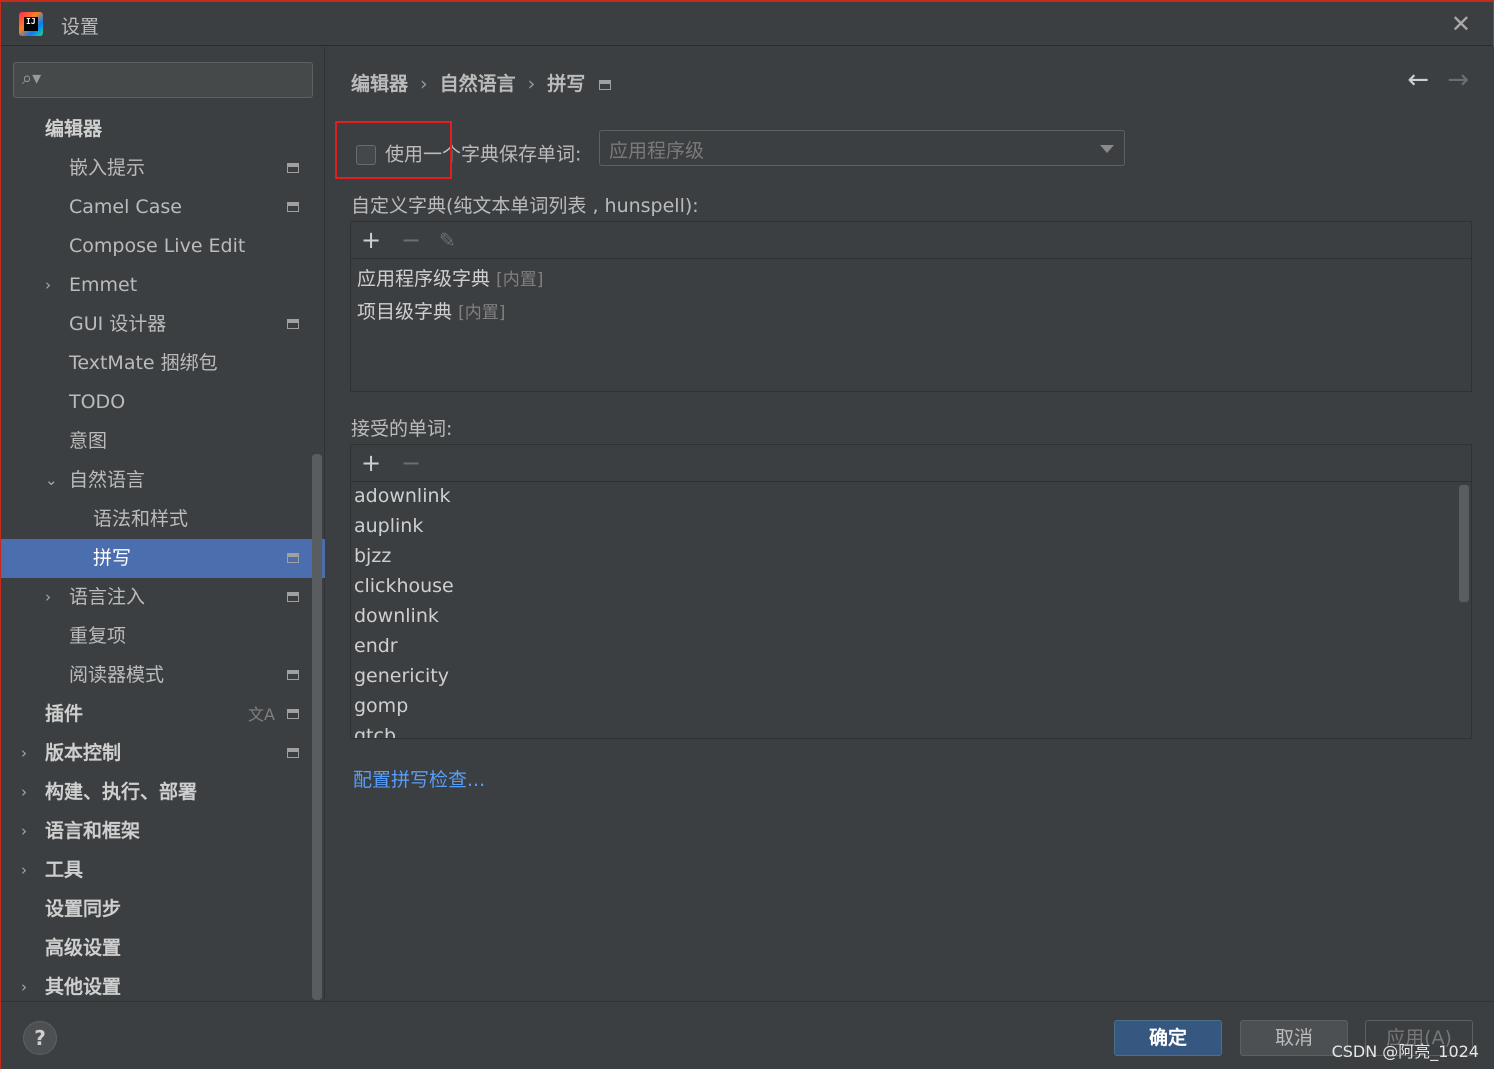  Describe the element at coordinates (372, 556) in the screenshot. I see `word-list-item: bjzz` at that location.